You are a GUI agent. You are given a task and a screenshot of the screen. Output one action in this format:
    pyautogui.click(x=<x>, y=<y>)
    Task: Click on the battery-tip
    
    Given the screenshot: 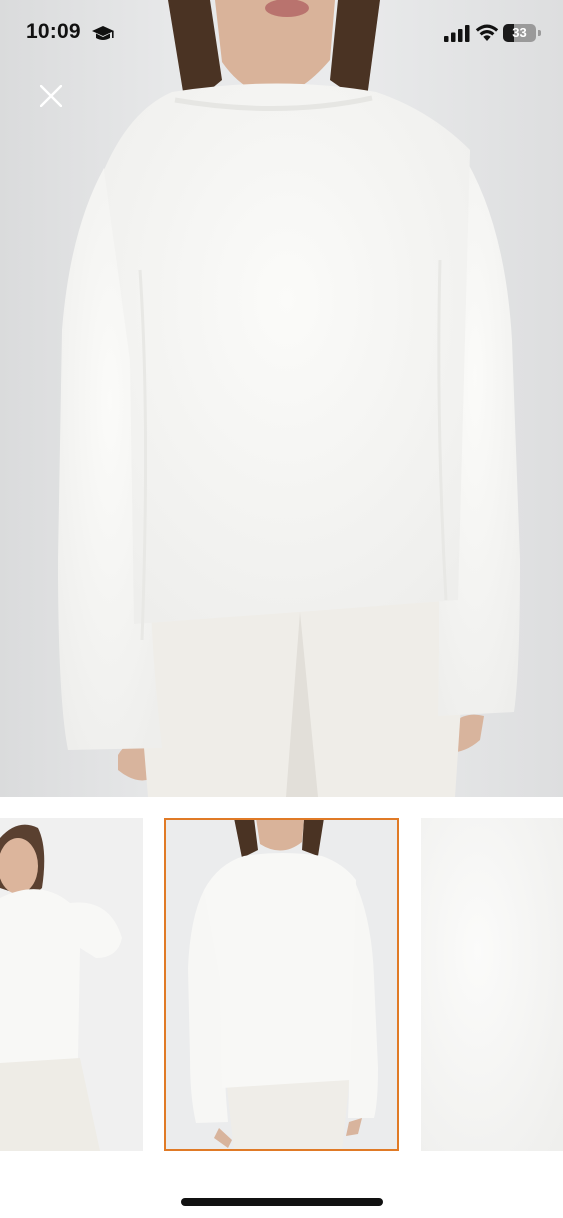 What is the action you would take?
    pyautogui.click(x=539, y=33)
    